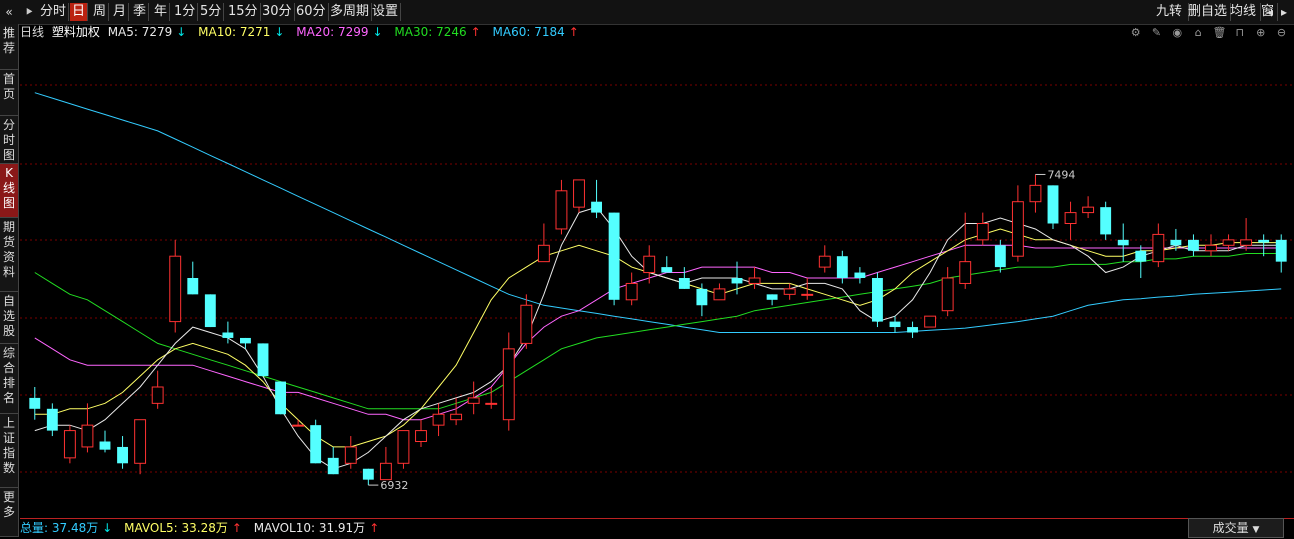 This screenshot has height=539, width=1294. What do you see at coordinates (100, 12) in the screenshot?
I see `tab-period-2: 周` at bounding box center [100, 12].